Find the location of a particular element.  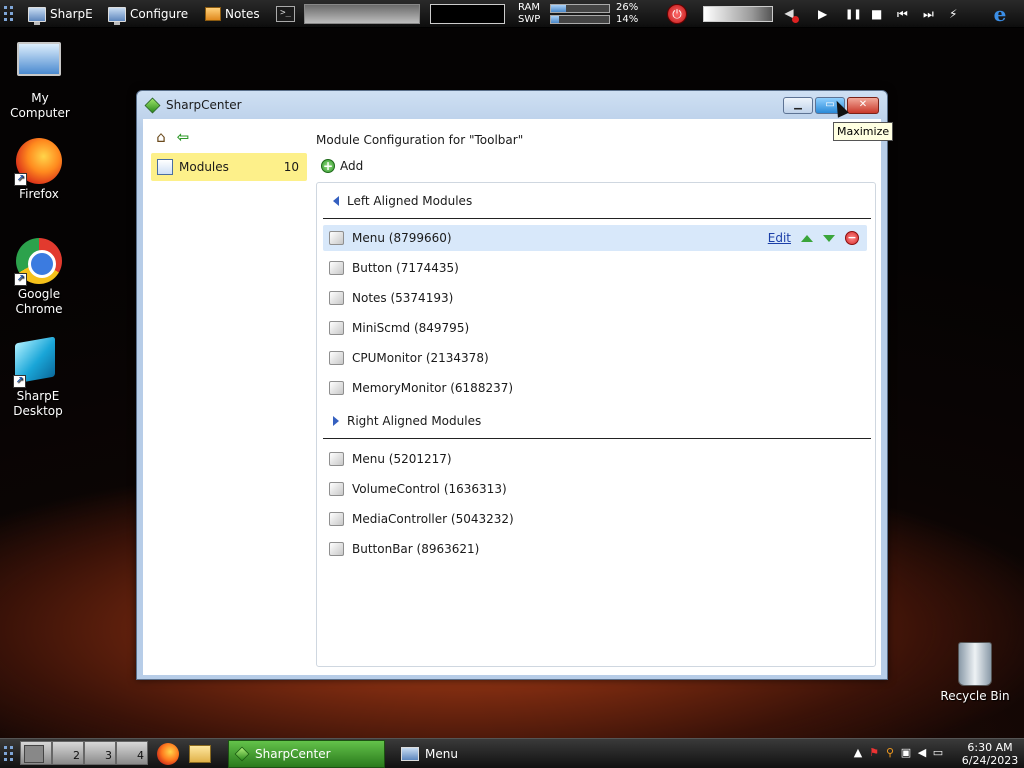

module-row-menu-5201217: Menu (5201217) is located at coordinates (595, 459).